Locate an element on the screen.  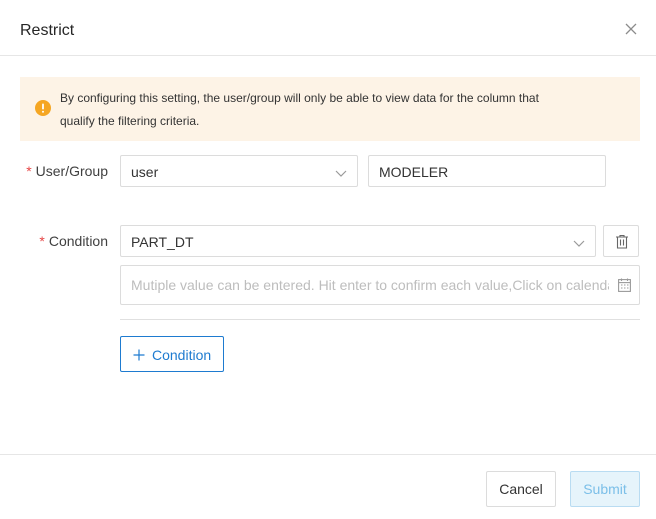
calendar-icon is located at coordinates (624, 286).